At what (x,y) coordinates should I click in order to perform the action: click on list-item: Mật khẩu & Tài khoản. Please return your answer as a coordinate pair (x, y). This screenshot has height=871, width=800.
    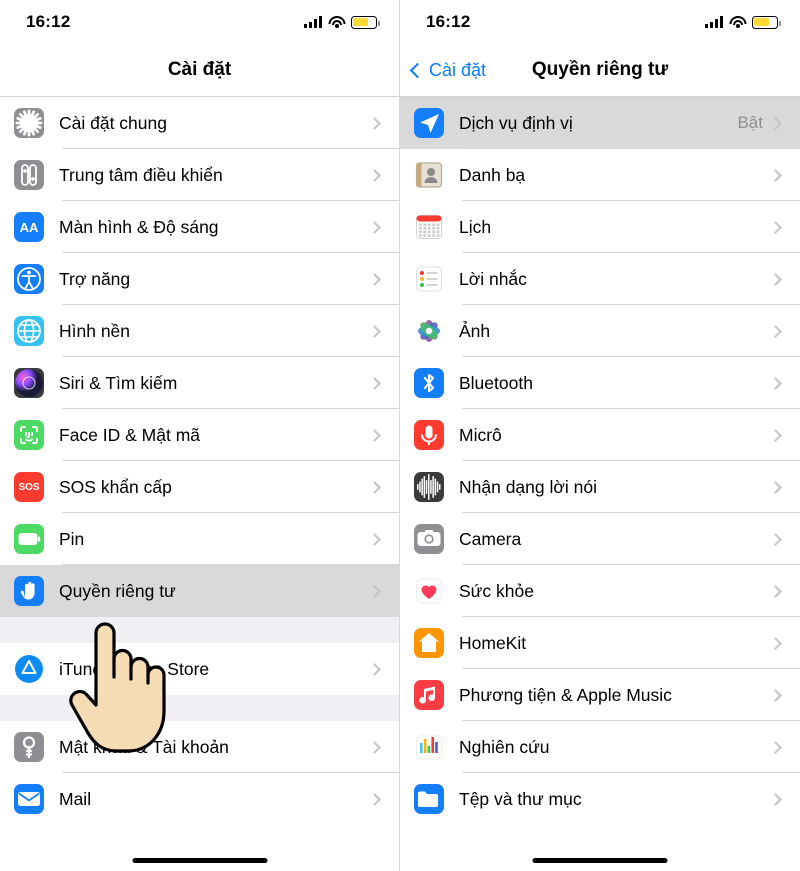
    Looking at the image, I should click on (199, 747).